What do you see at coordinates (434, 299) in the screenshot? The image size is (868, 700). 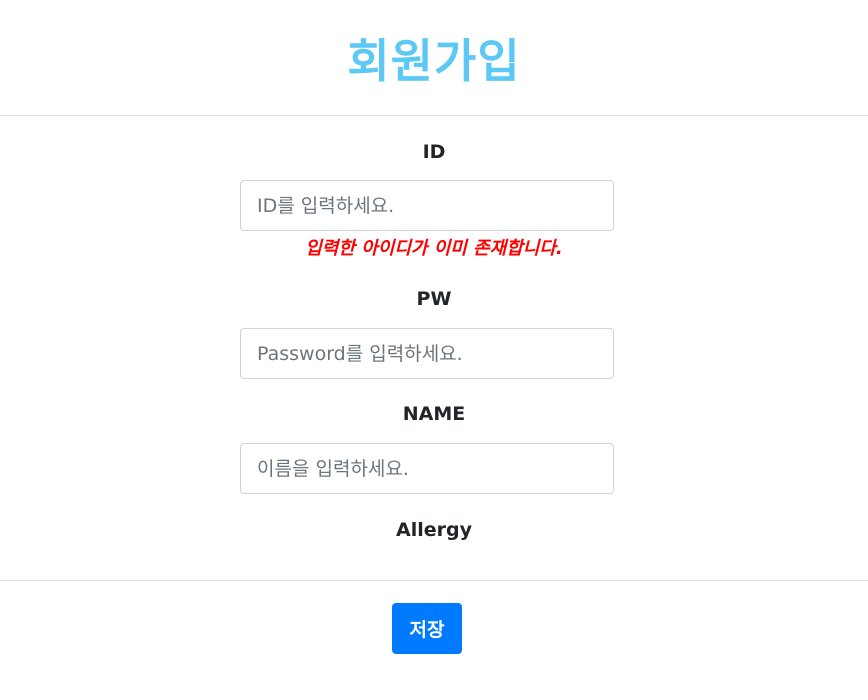 I see `pw-label: PW` at bounding box center [434, 299].